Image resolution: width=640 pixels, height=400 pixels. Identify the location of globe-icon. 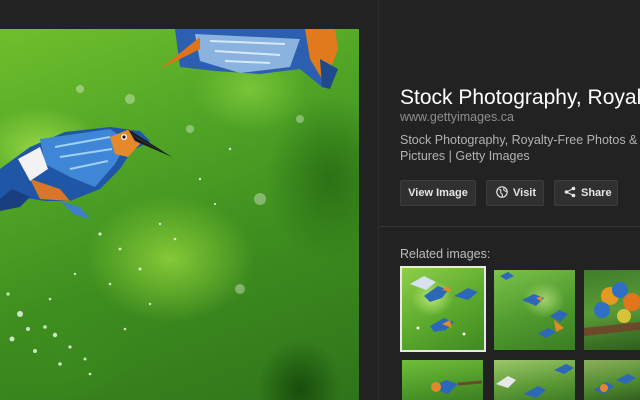
(502, 193).